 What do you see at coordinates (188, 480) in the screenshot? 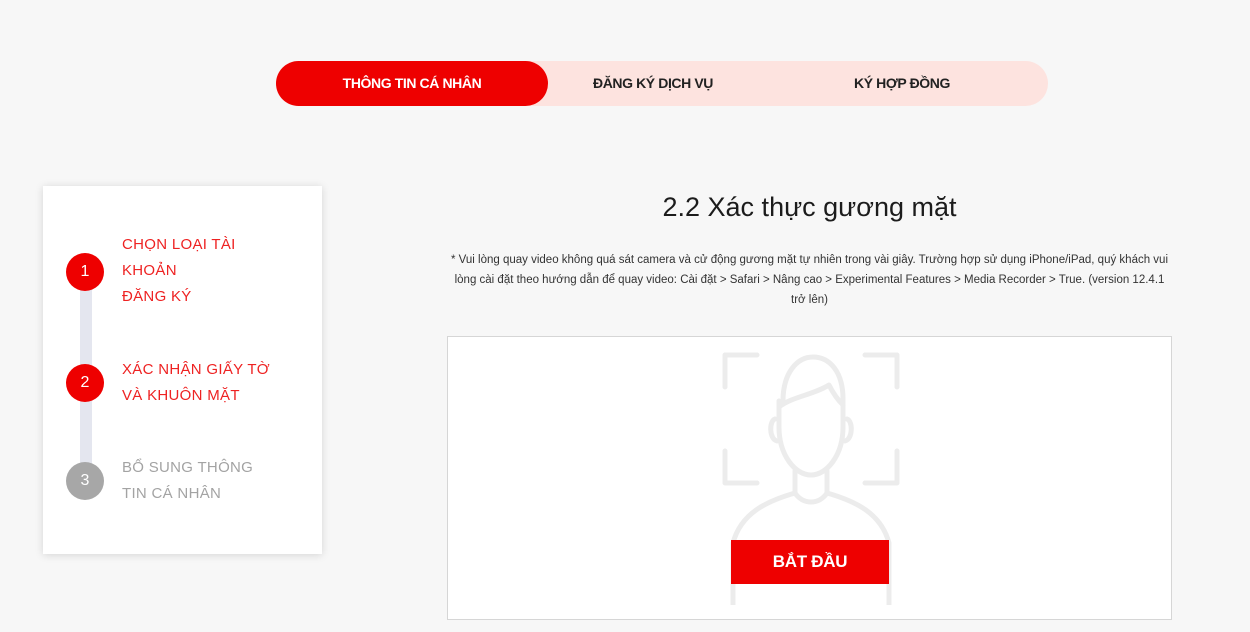
I see `step-3-label: BỔ SUNG THÔNG TIN CÁ NHÂN` at bounding box center [188, 480].